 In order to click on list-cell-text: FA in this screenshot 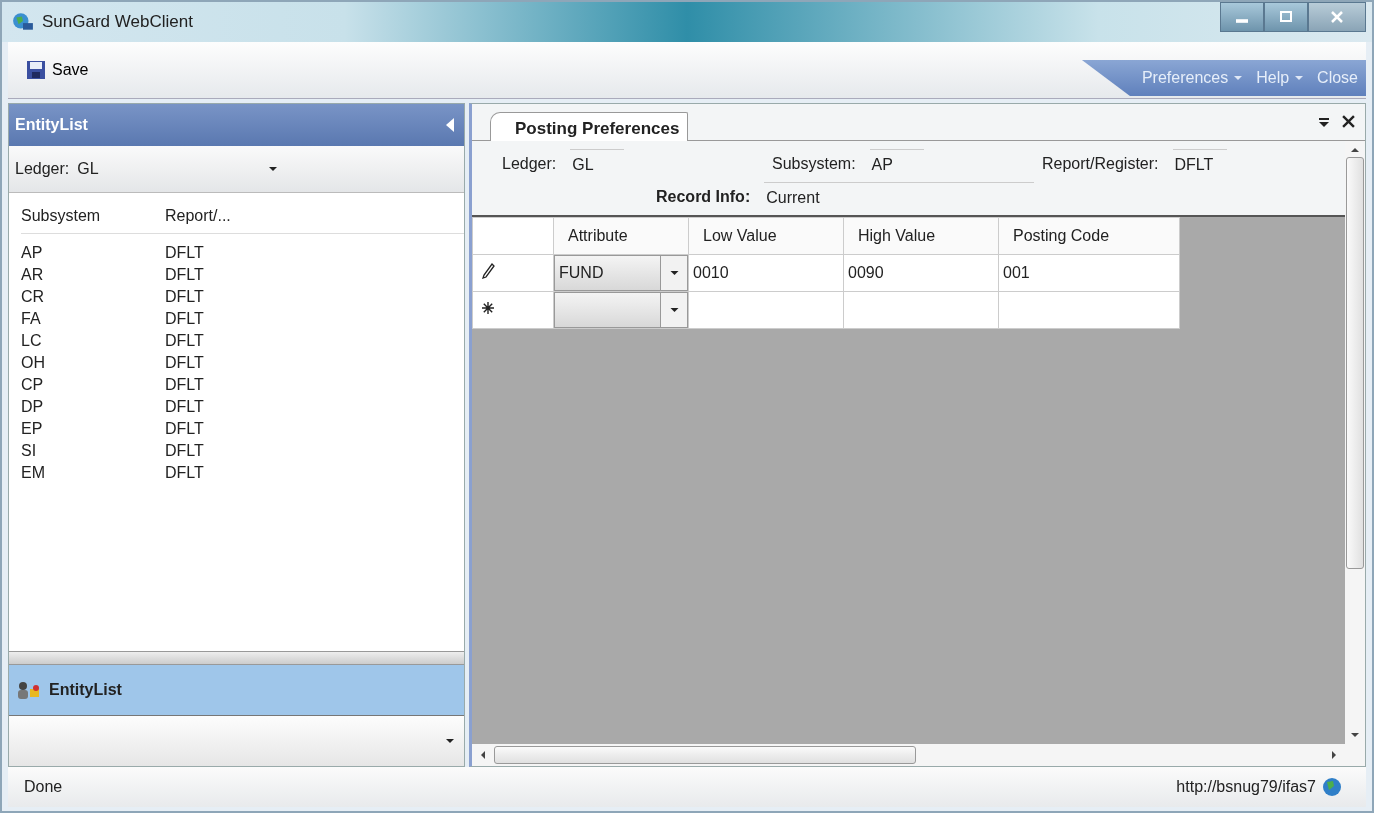, I will do `click(31, 319)`.